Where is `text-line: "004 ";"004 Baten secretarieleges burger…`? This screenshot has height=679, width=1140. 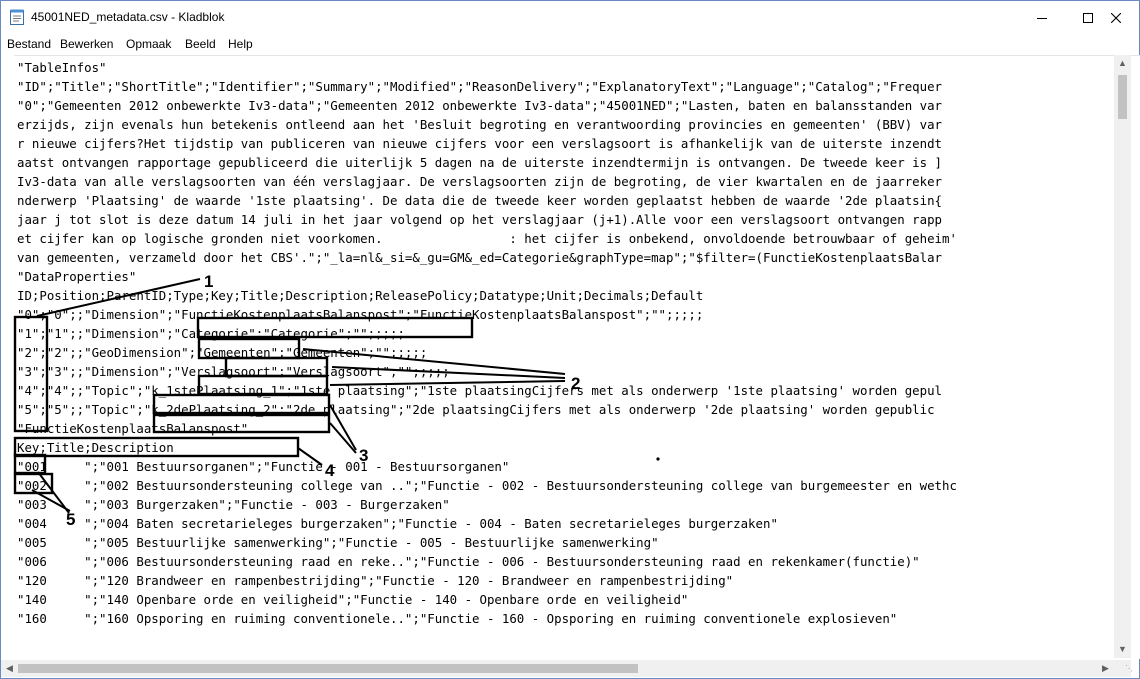
text-line: "004 ";"004 Baten secretarieleges burger… is located at coordinates (397, 523).